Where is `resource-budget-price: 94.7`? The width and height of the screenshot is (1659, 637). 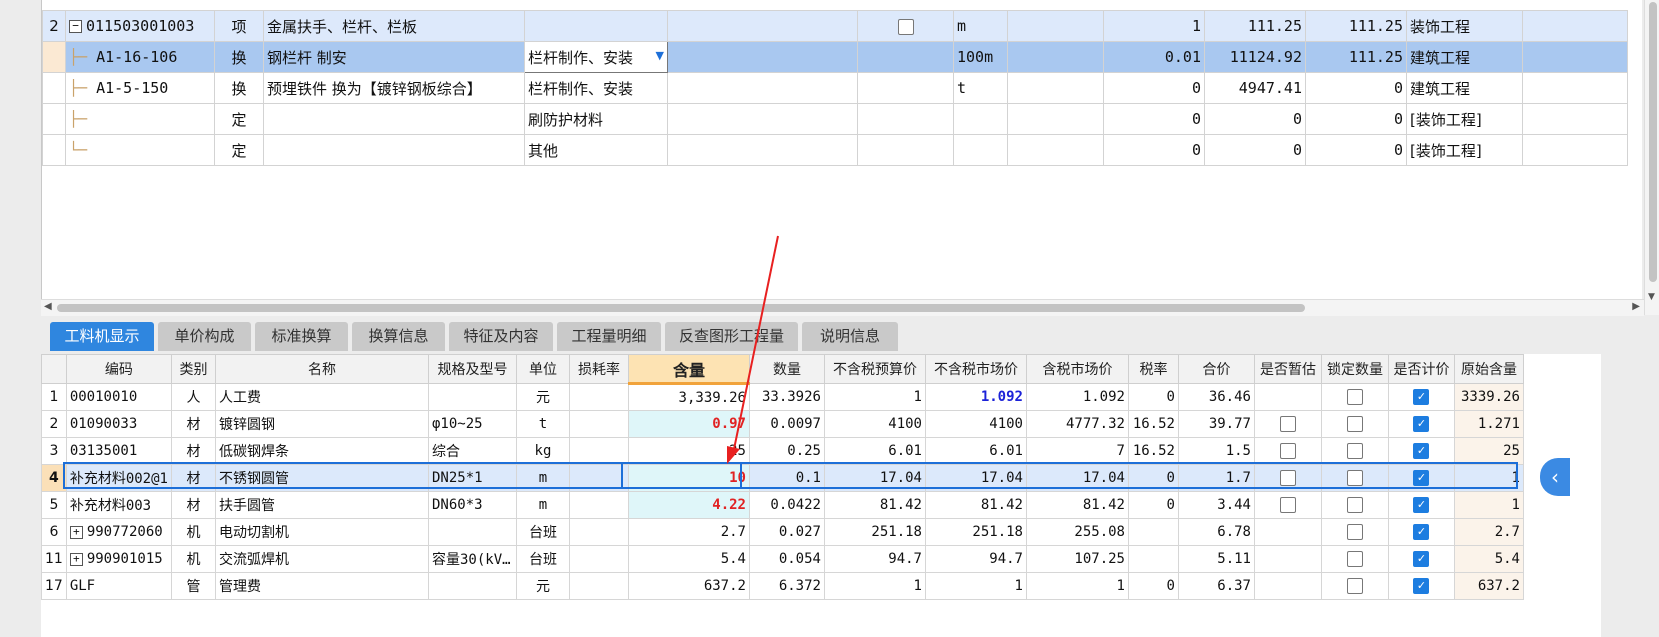 resource-budget-price: 94.7 is located at coordinates (874, 559).